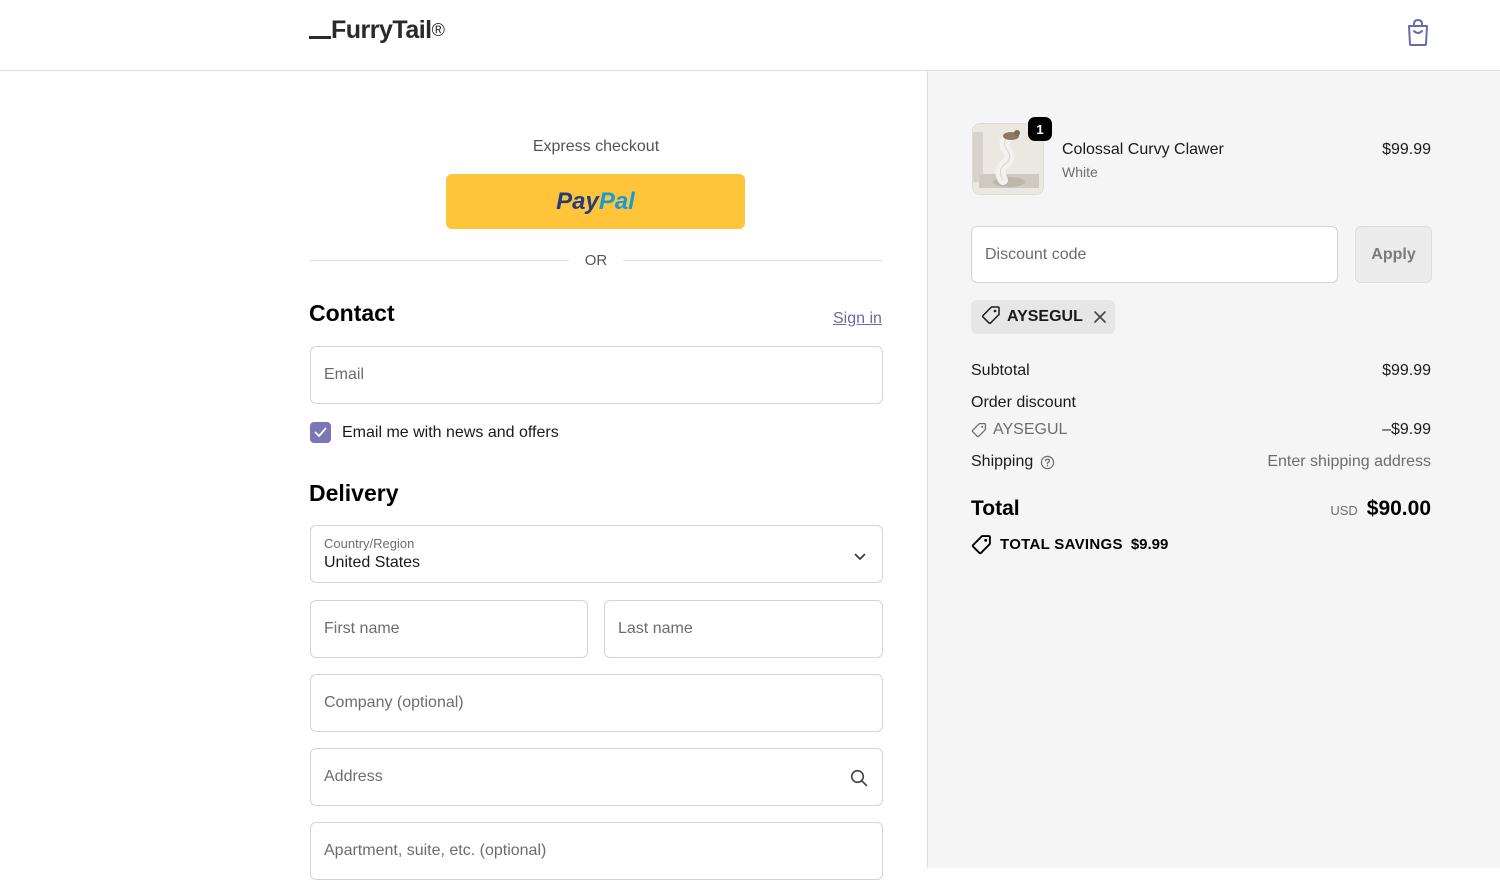 This screenshot has height=880, width=1500. What do you see at coordinates (1393, 254) in the screenshot?
I see `apply-discount-button: Apply` at bounding box center [1393, 254].